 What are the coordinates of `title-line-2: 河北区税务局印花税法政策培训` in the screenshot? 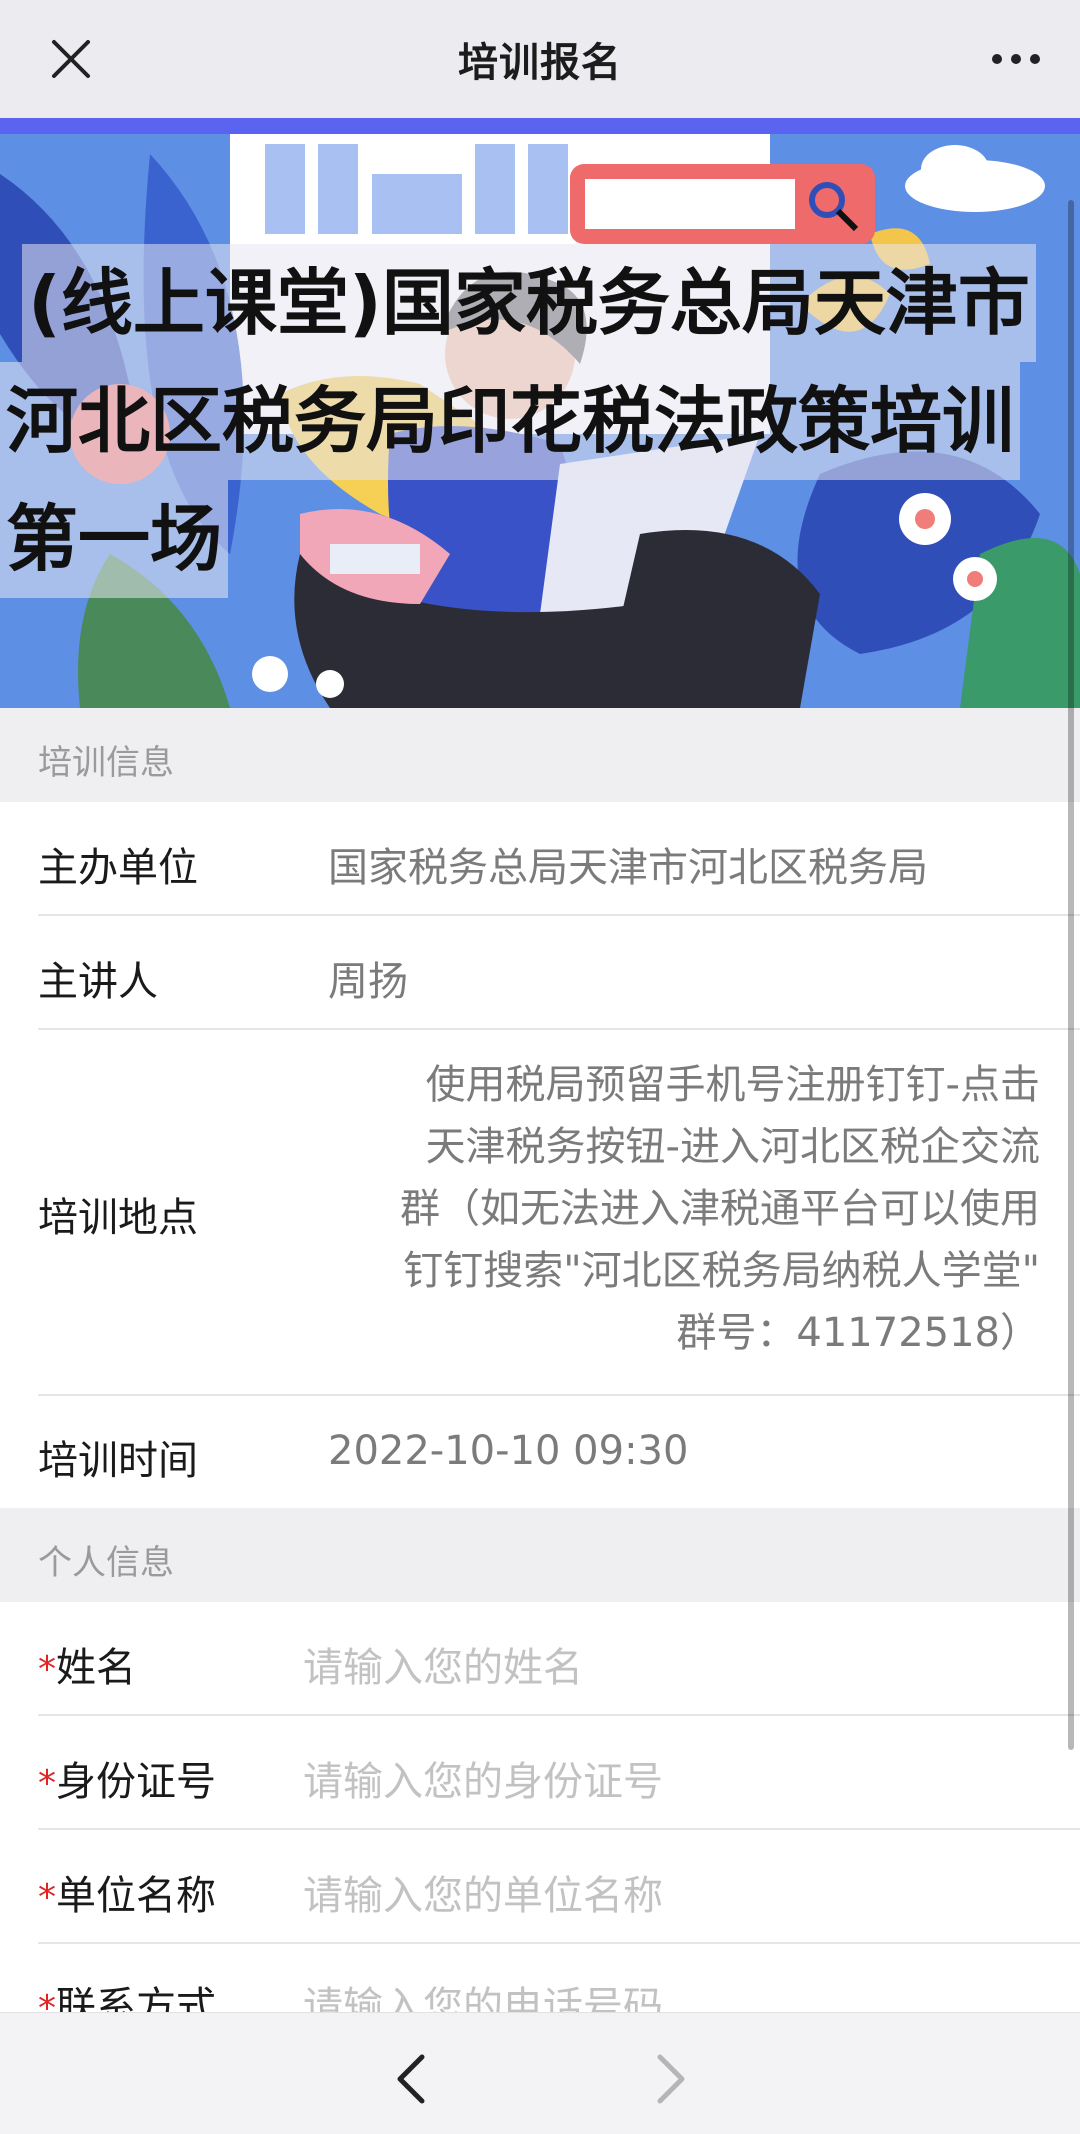 It's located at (510, 421).